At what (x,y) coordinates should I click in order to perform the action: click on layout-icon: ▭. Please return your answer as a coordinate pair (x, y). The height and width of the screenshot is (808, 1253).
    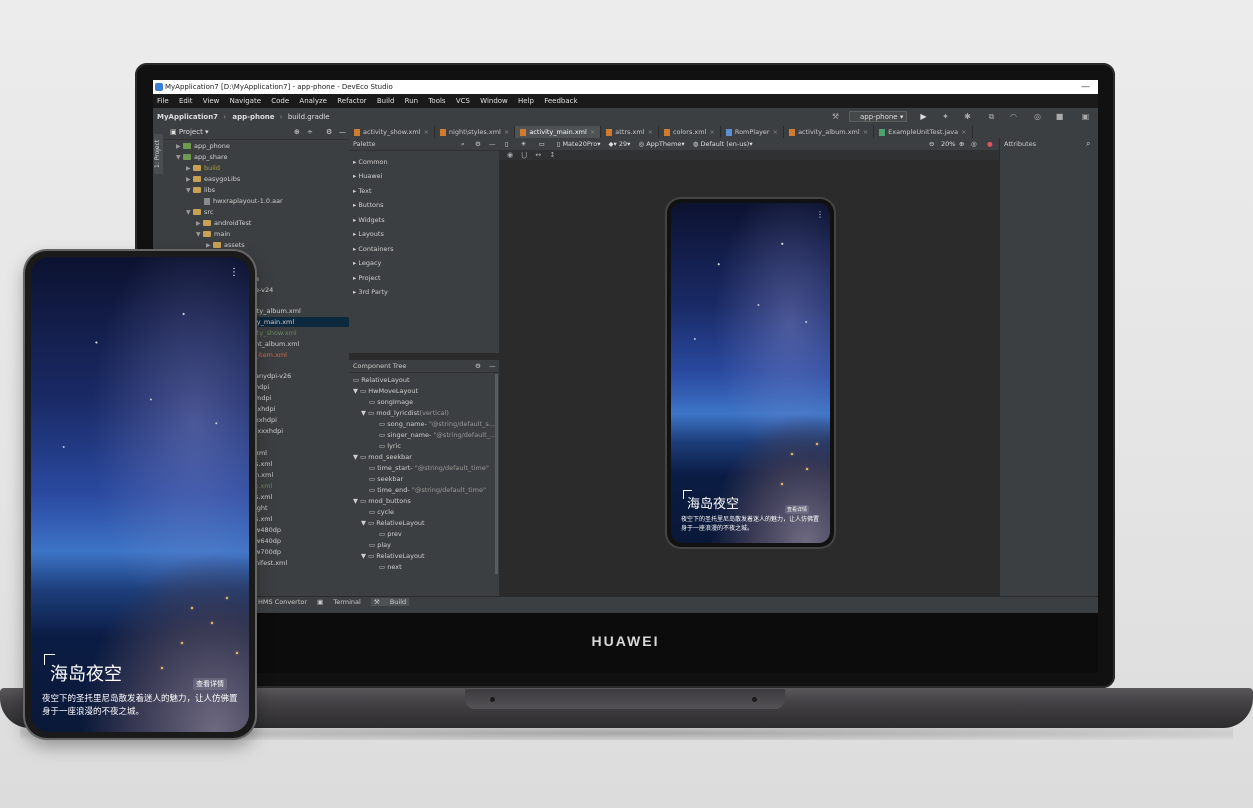
    Looking at the image, I should click on (542, 144).